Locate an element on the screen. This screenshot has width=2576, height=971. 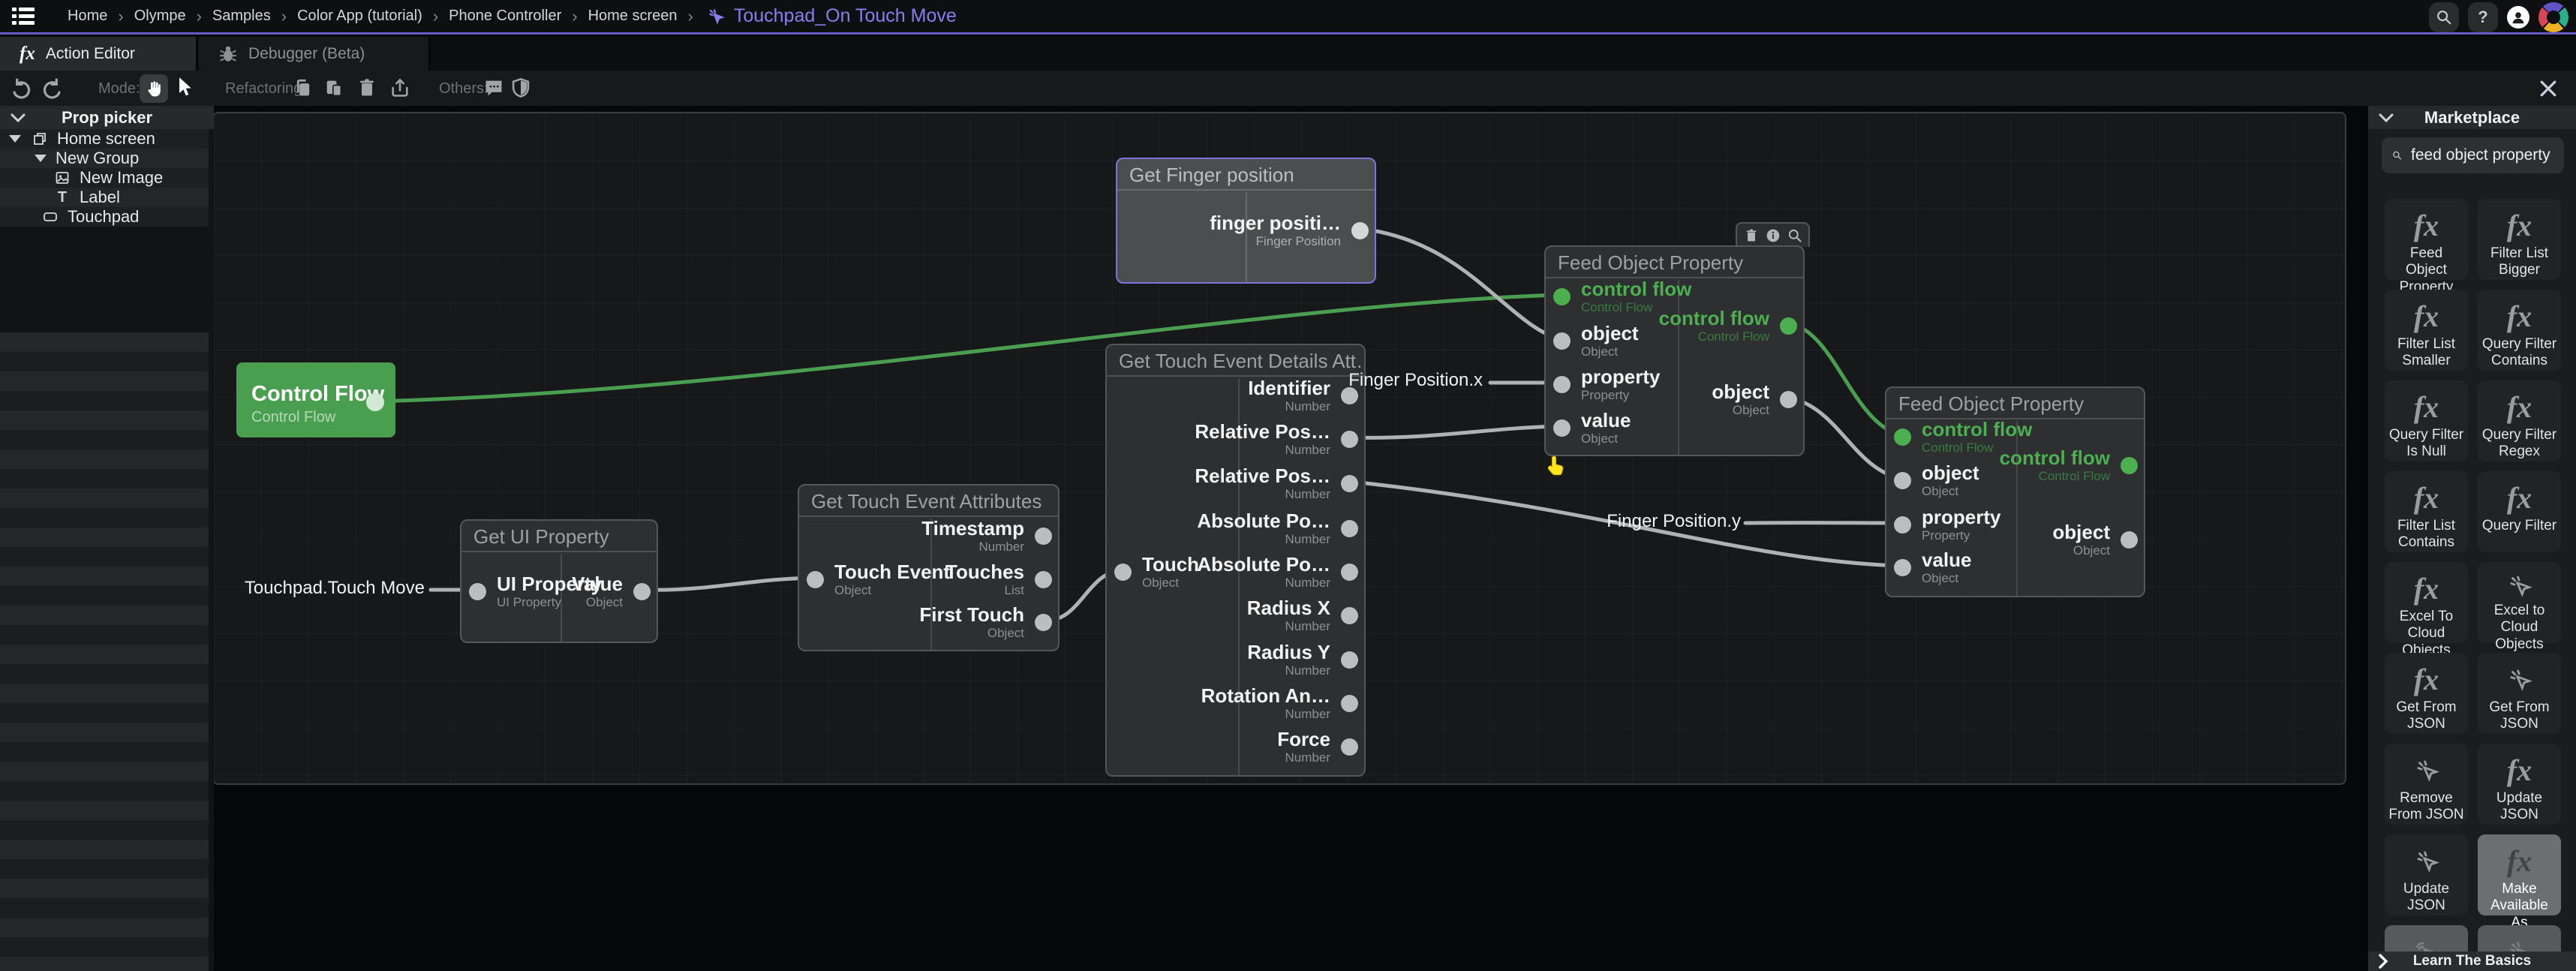
port-absolute-pos-y-out: Absolute Po… Number is located at coordinates (1277, 571).